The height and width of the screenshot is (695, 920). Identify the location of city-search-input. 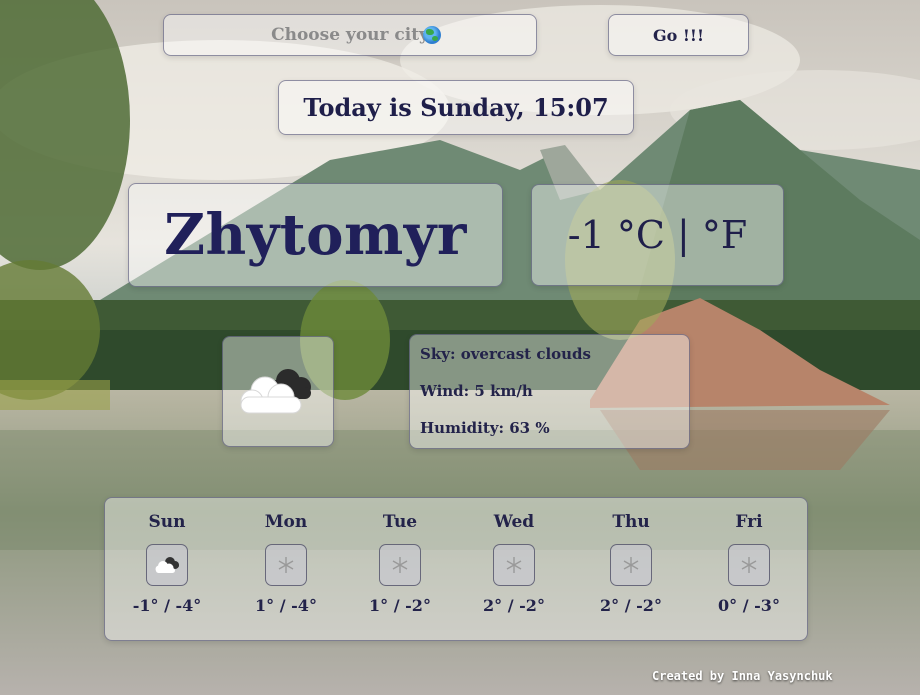
(350, 35).